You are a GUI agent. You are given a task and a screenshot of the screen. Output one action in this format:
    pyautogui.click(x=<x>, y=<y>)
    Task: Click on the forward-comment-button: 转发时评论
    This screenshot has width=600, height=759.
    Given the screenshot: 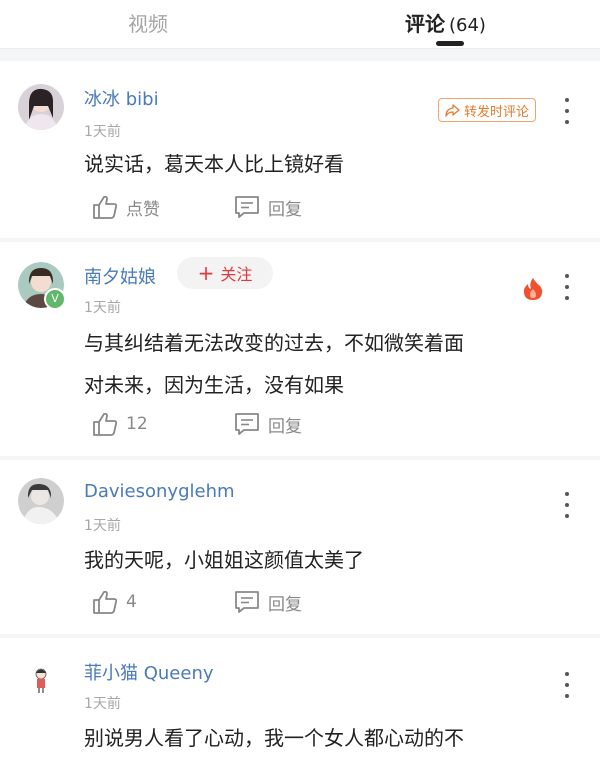 What is the action you would take?
    pyautogui.click(x=487, y=110)
    